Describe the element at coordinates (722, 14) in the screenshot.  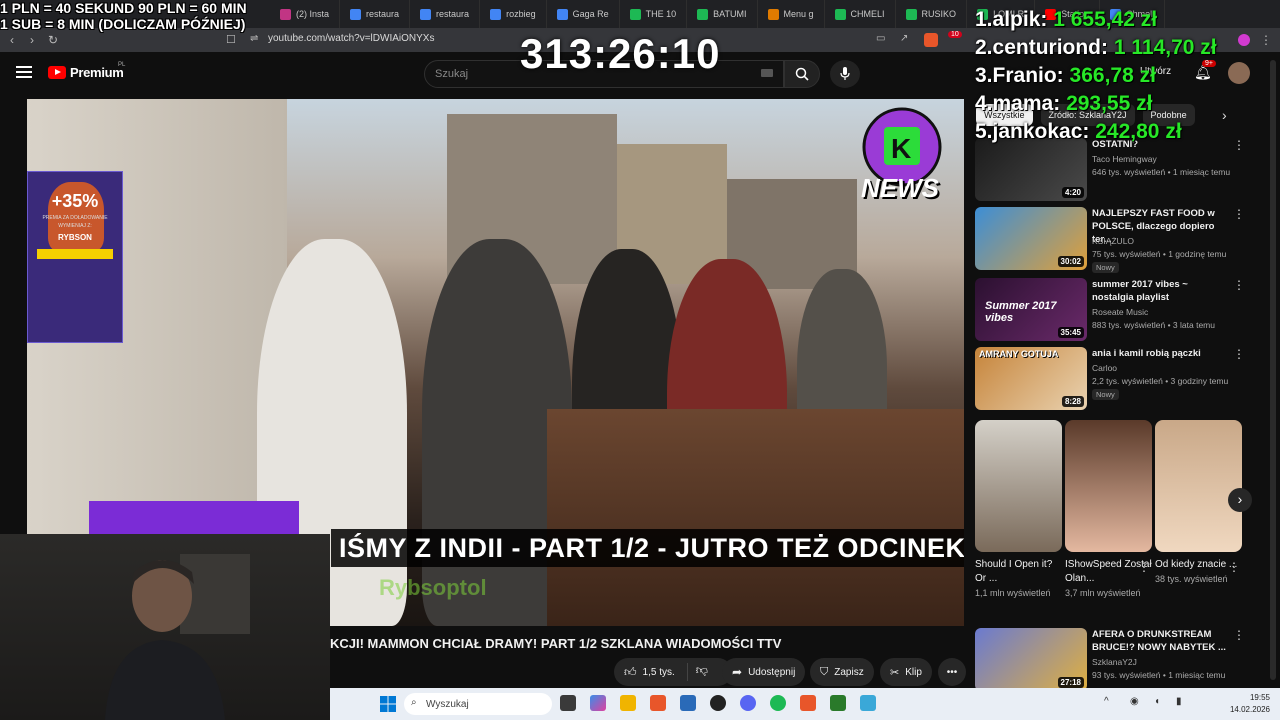
I see `browser-tab: BATUMI` at that location.